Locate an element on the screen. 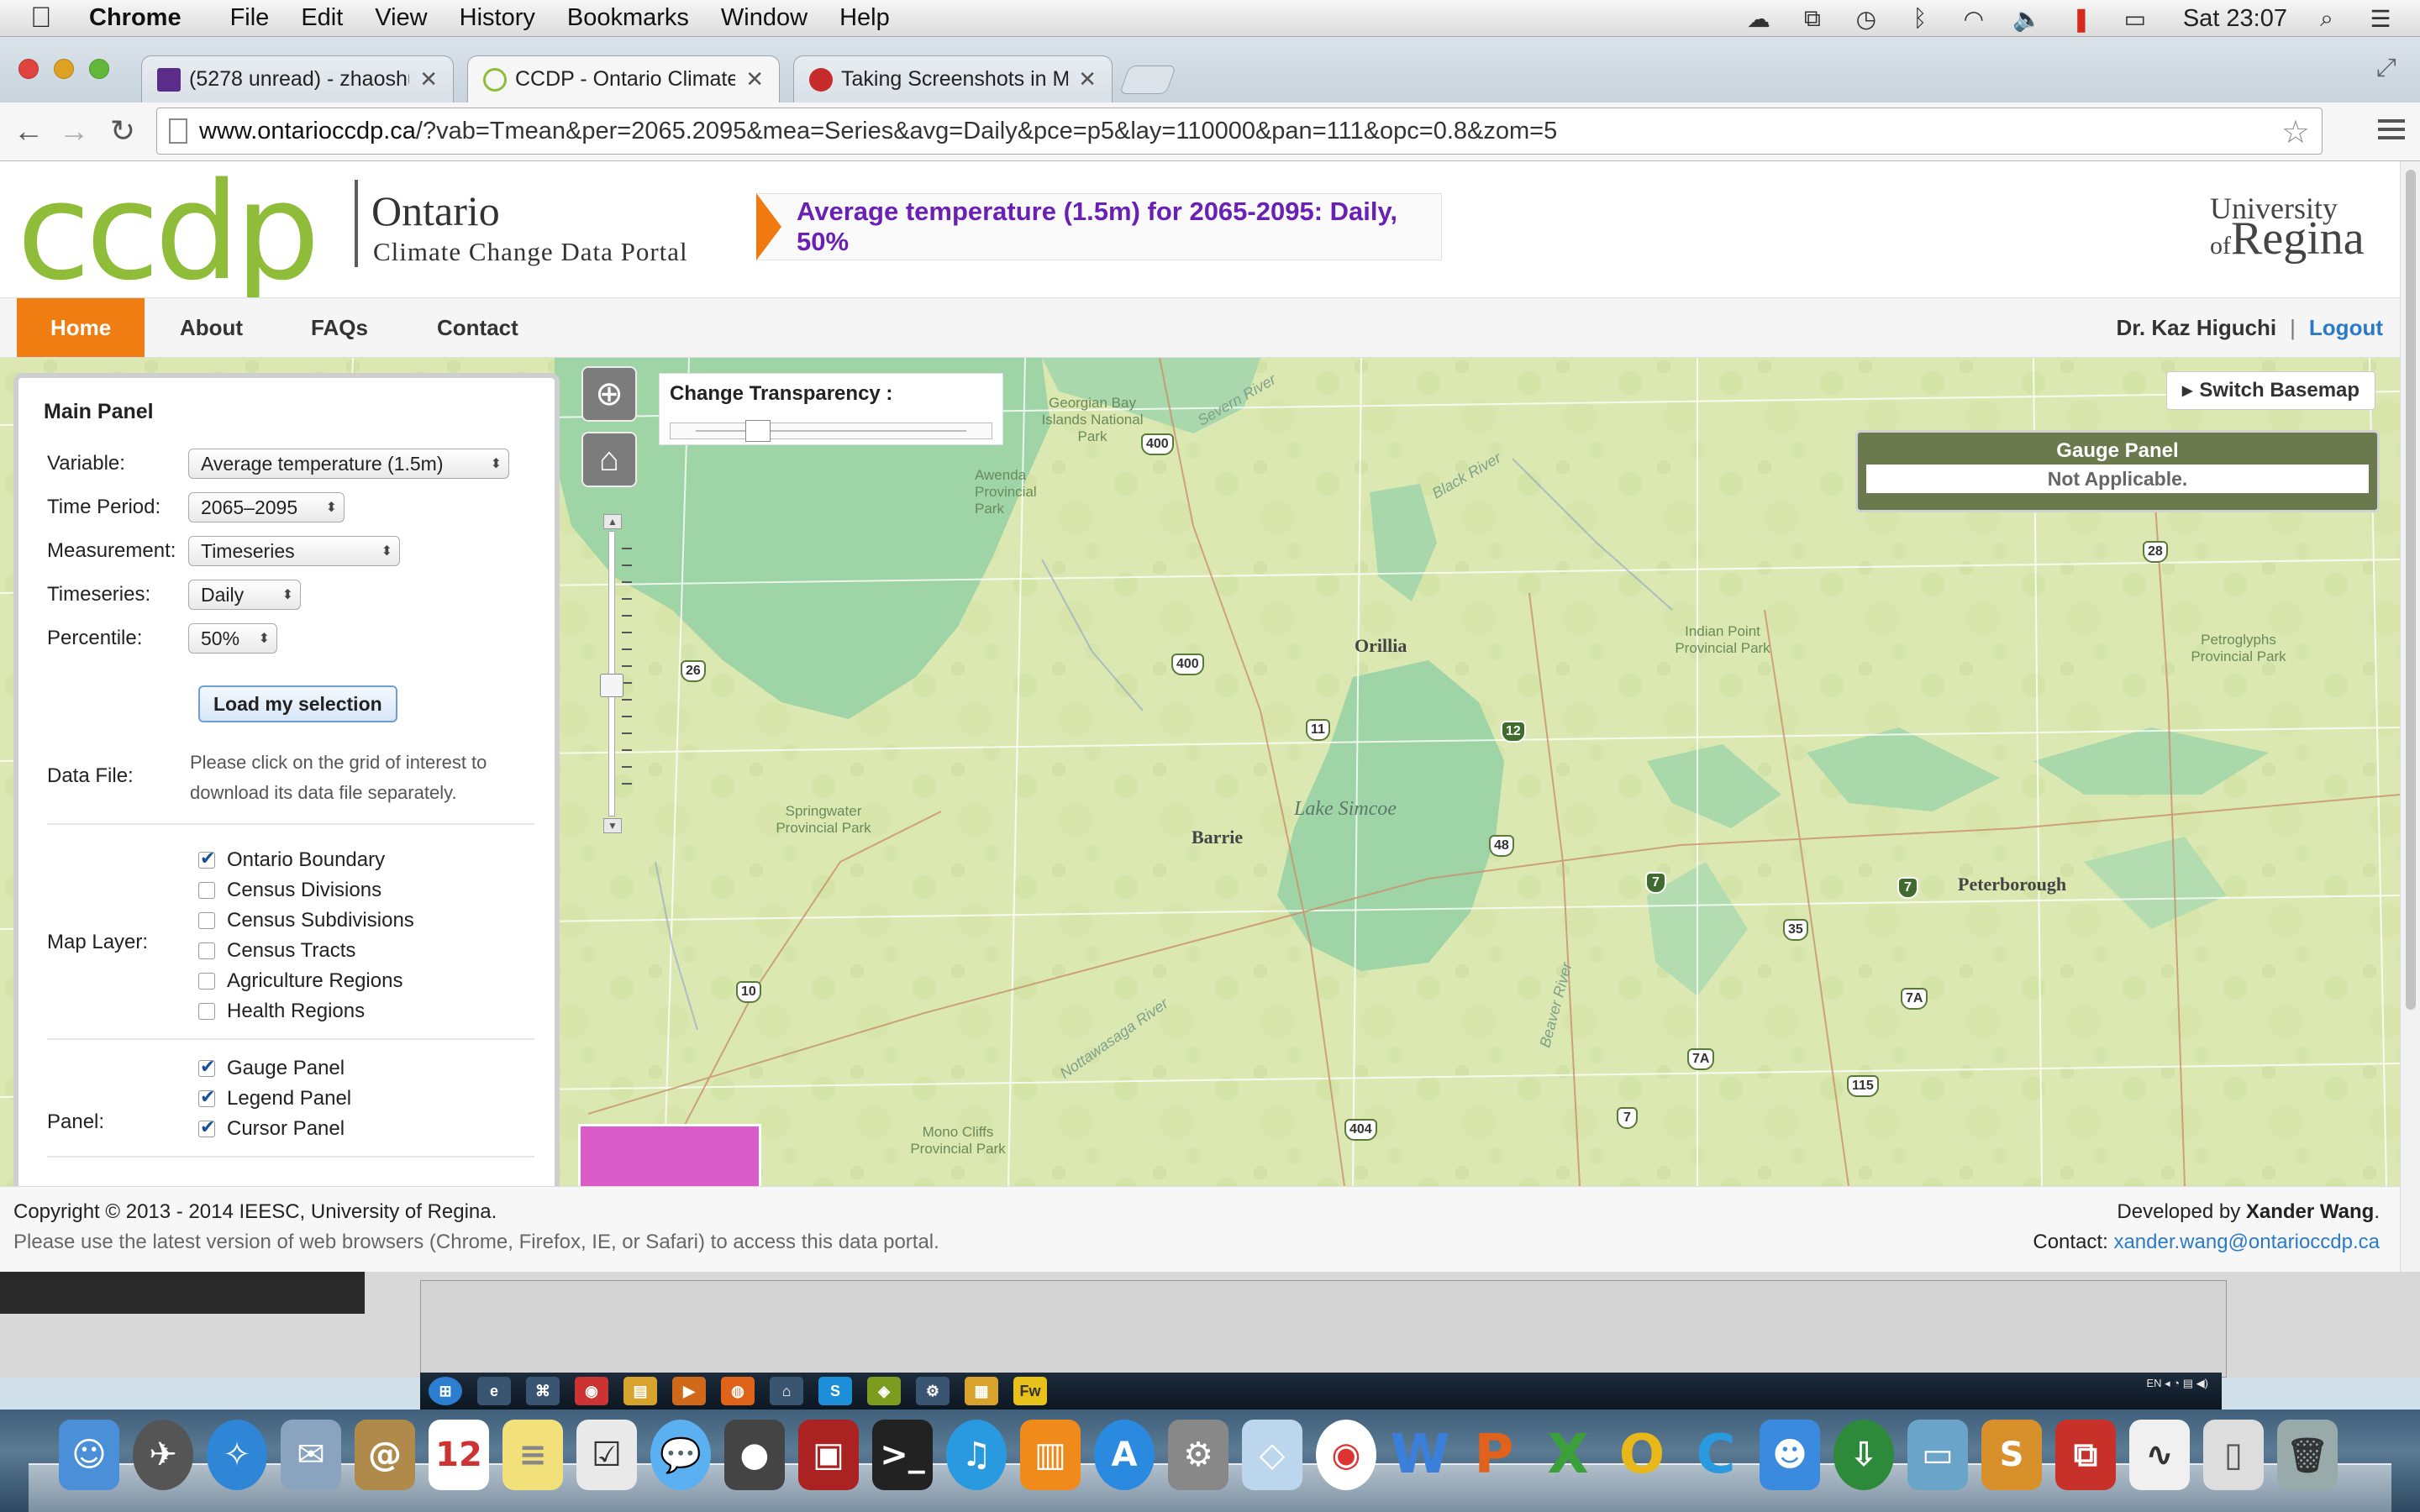 The image size is (2420, 1512). network-share-icon: ⌂ is located at coordinates (786, 1391).